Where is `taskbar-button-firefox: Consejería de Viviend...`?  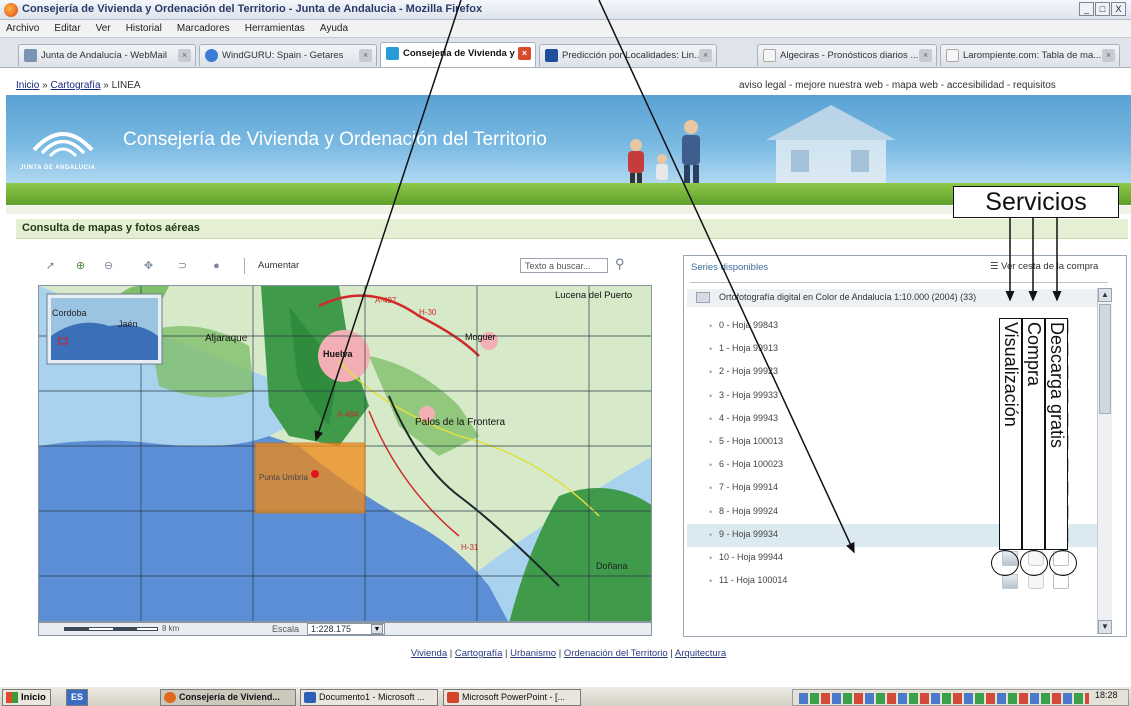 taskbar-button-firefox: Consejería de Viviend... is located at coordinates (228, 697).